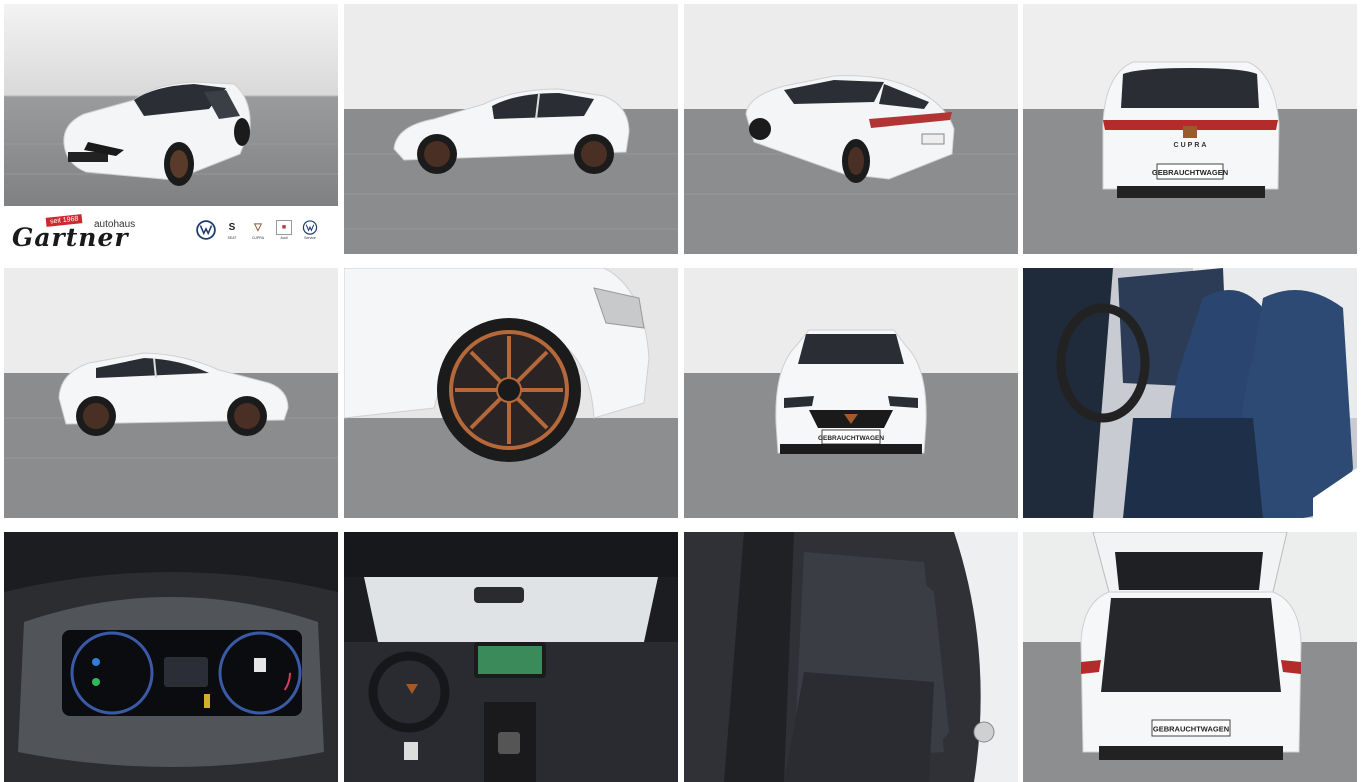  I want to click on photo-front: GEBRAUCHTWAGEN, so click(851, 393).